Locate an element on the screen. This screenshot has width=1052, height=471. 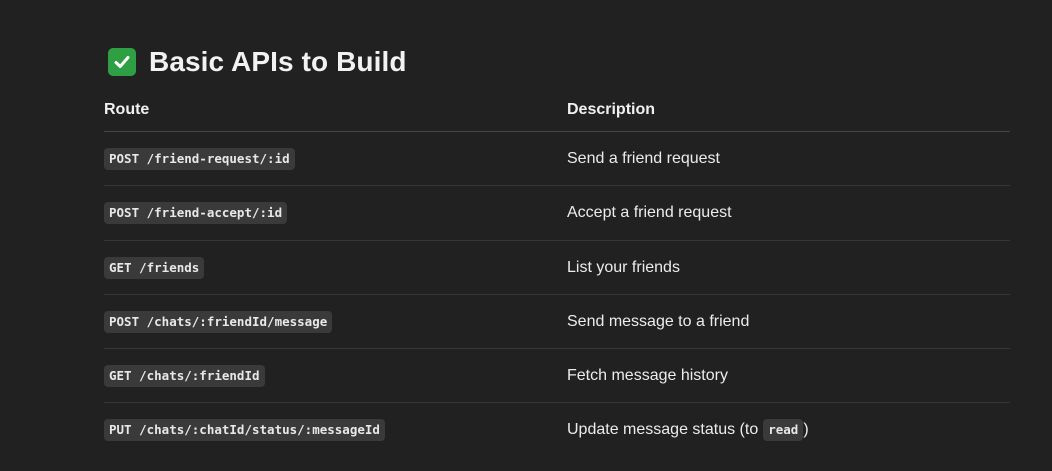
route-description: Send a friend request is located at coordinates (643, 158).